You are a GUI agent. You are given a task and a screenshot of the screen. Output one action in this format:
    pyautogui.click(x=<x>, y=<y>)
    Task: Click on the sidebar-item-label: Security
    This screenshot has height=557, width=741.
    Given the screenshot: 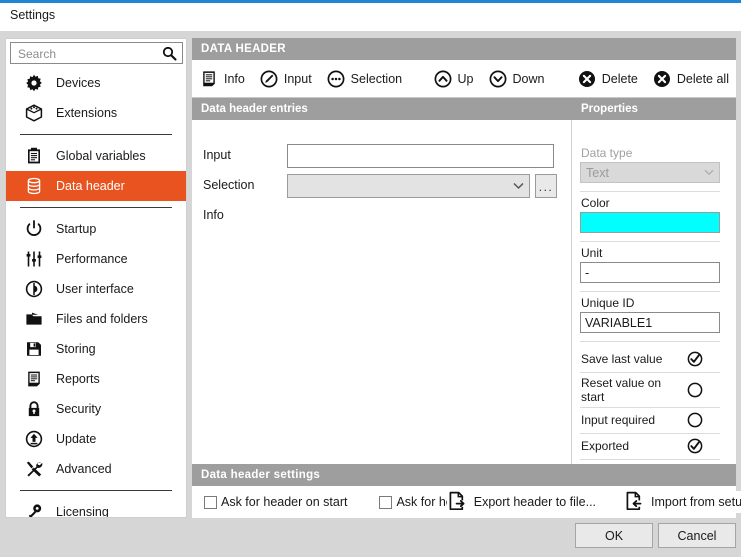 What is the action you would take?
    pyautogui.click(x=79, y=409)
    